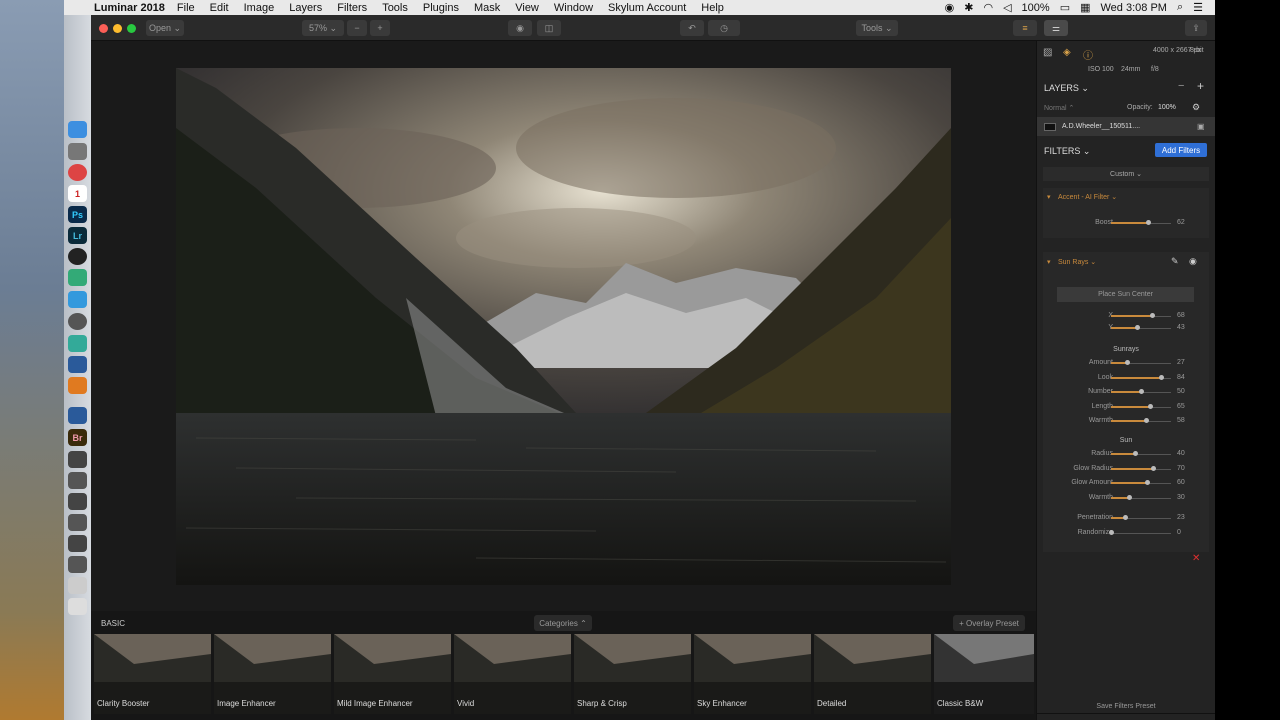  What do you see at coordinates (77, 129) in the screenshot?
I see `finder-icon` at bounding box center [77, 129].